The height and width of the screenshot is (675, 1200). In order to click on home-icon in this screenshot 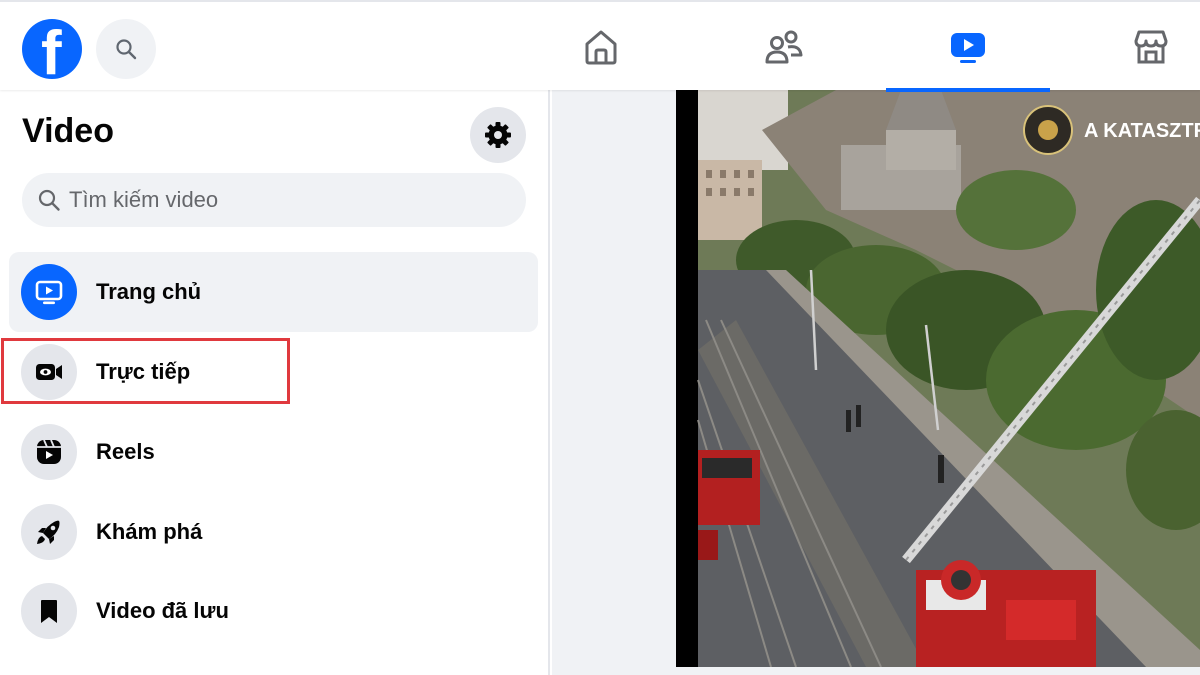, I will do `click(601, 47)`.